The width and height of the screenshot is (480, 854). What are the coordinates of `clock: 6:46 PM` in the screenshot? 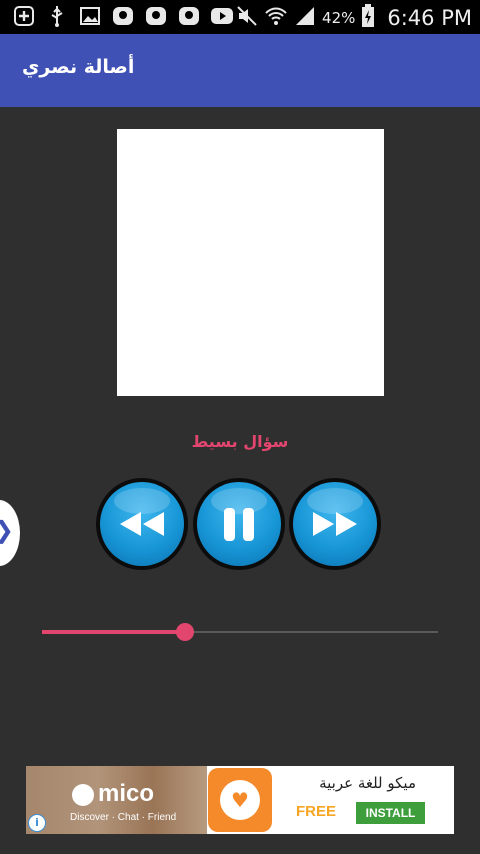 It's located at (429, 18).